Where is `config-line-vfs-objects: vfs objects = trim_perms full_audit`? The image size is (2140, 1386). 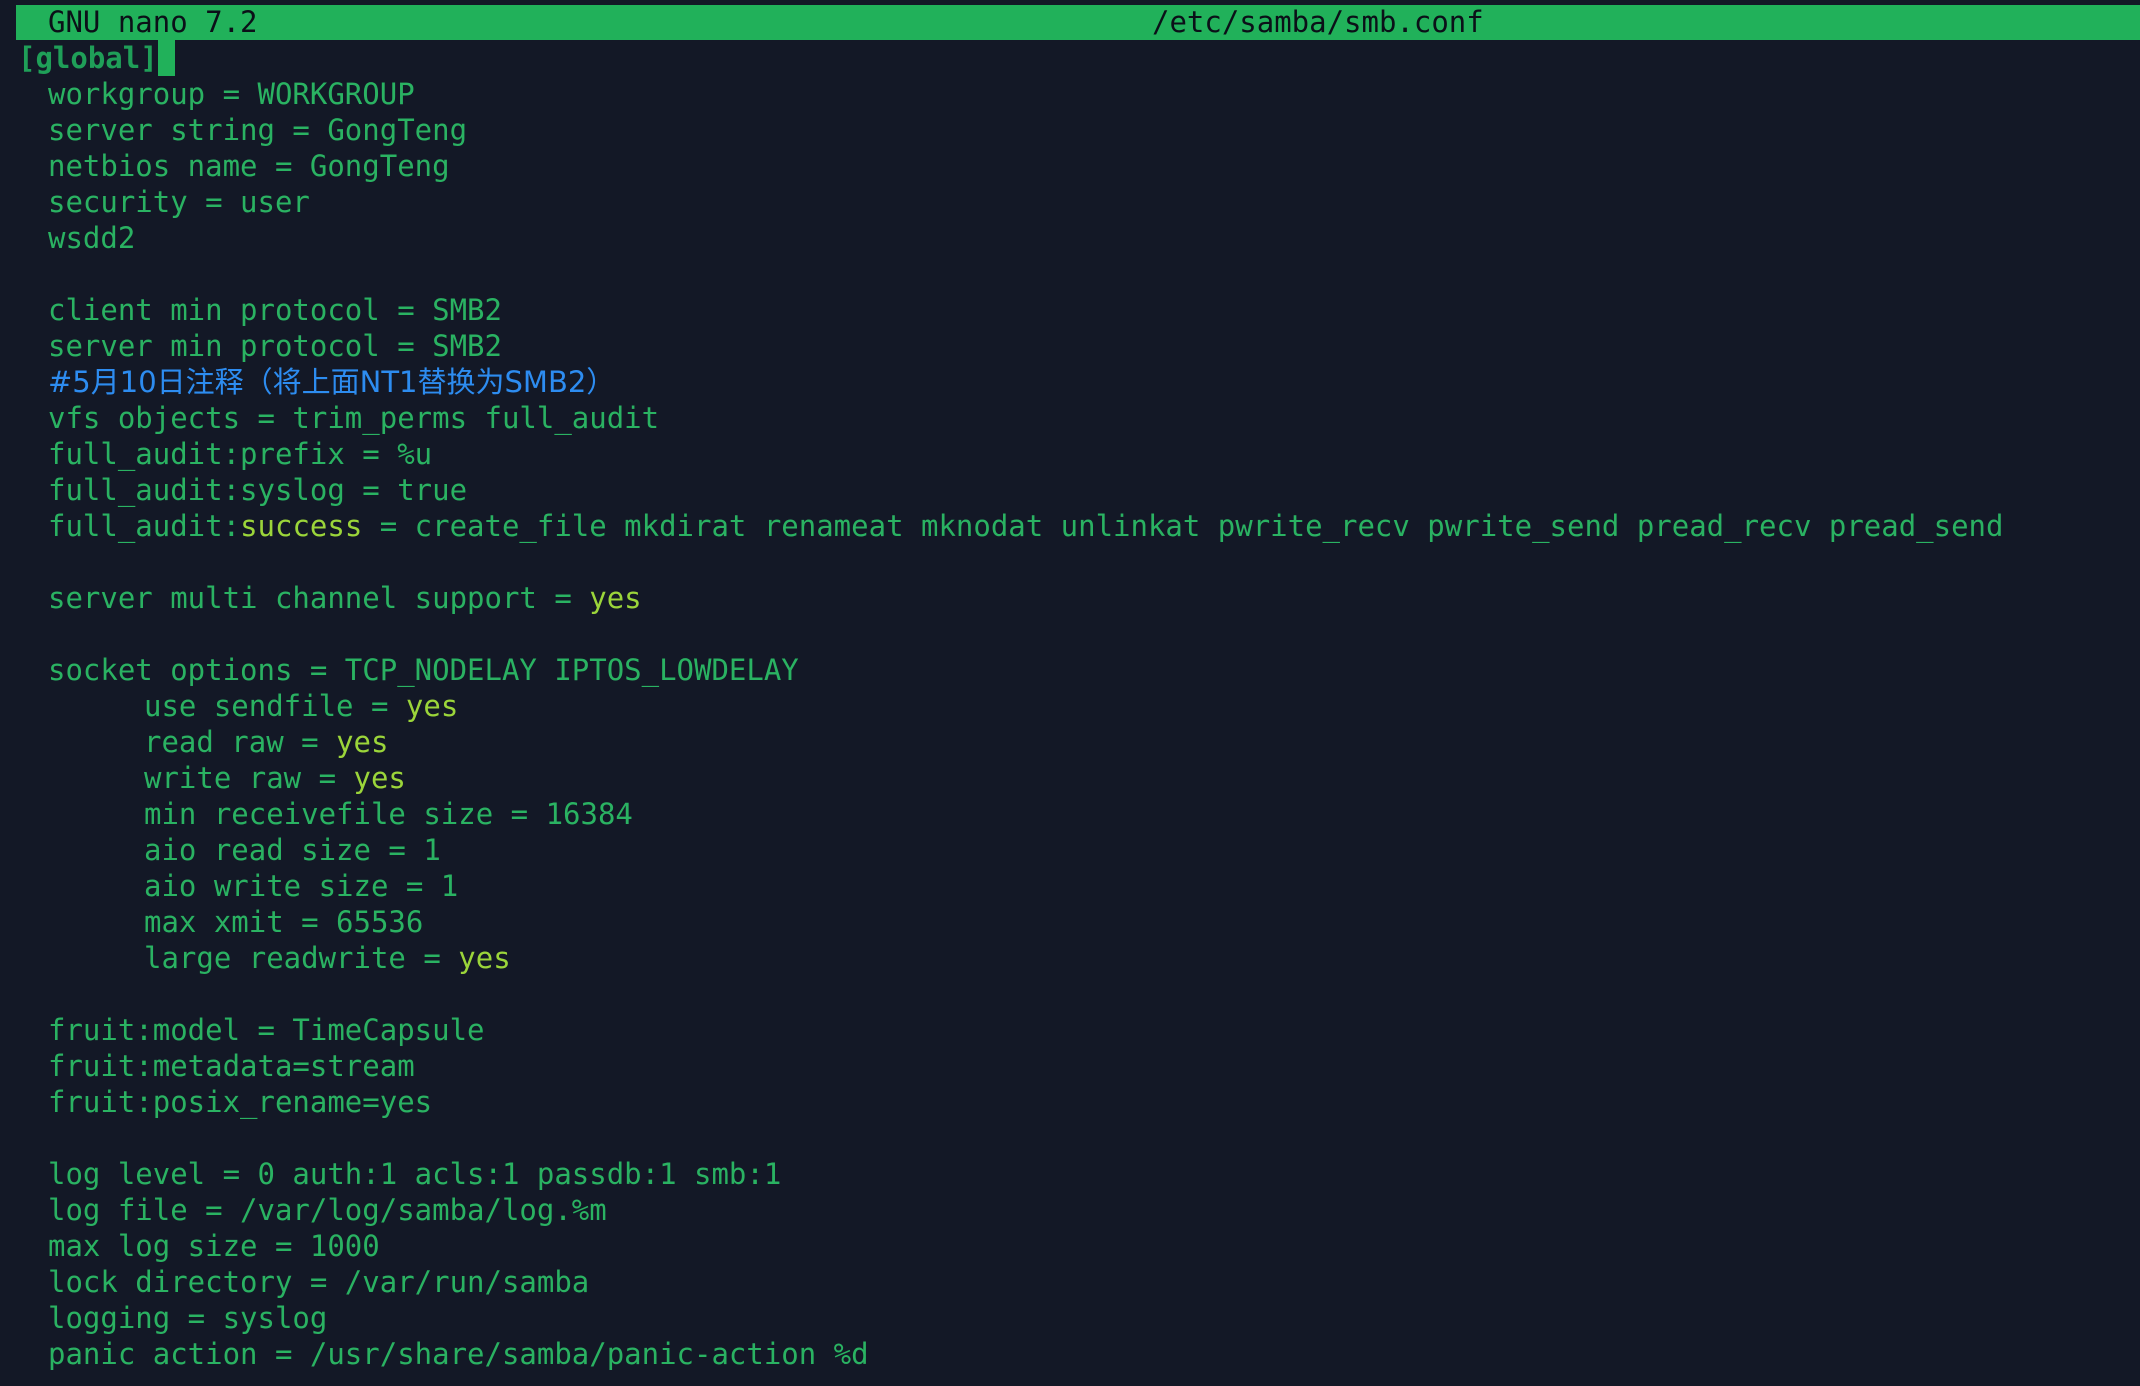
config-line-vfs-objects: vfs objects = trim_perms full_audit is located at coordinates (353, 418).